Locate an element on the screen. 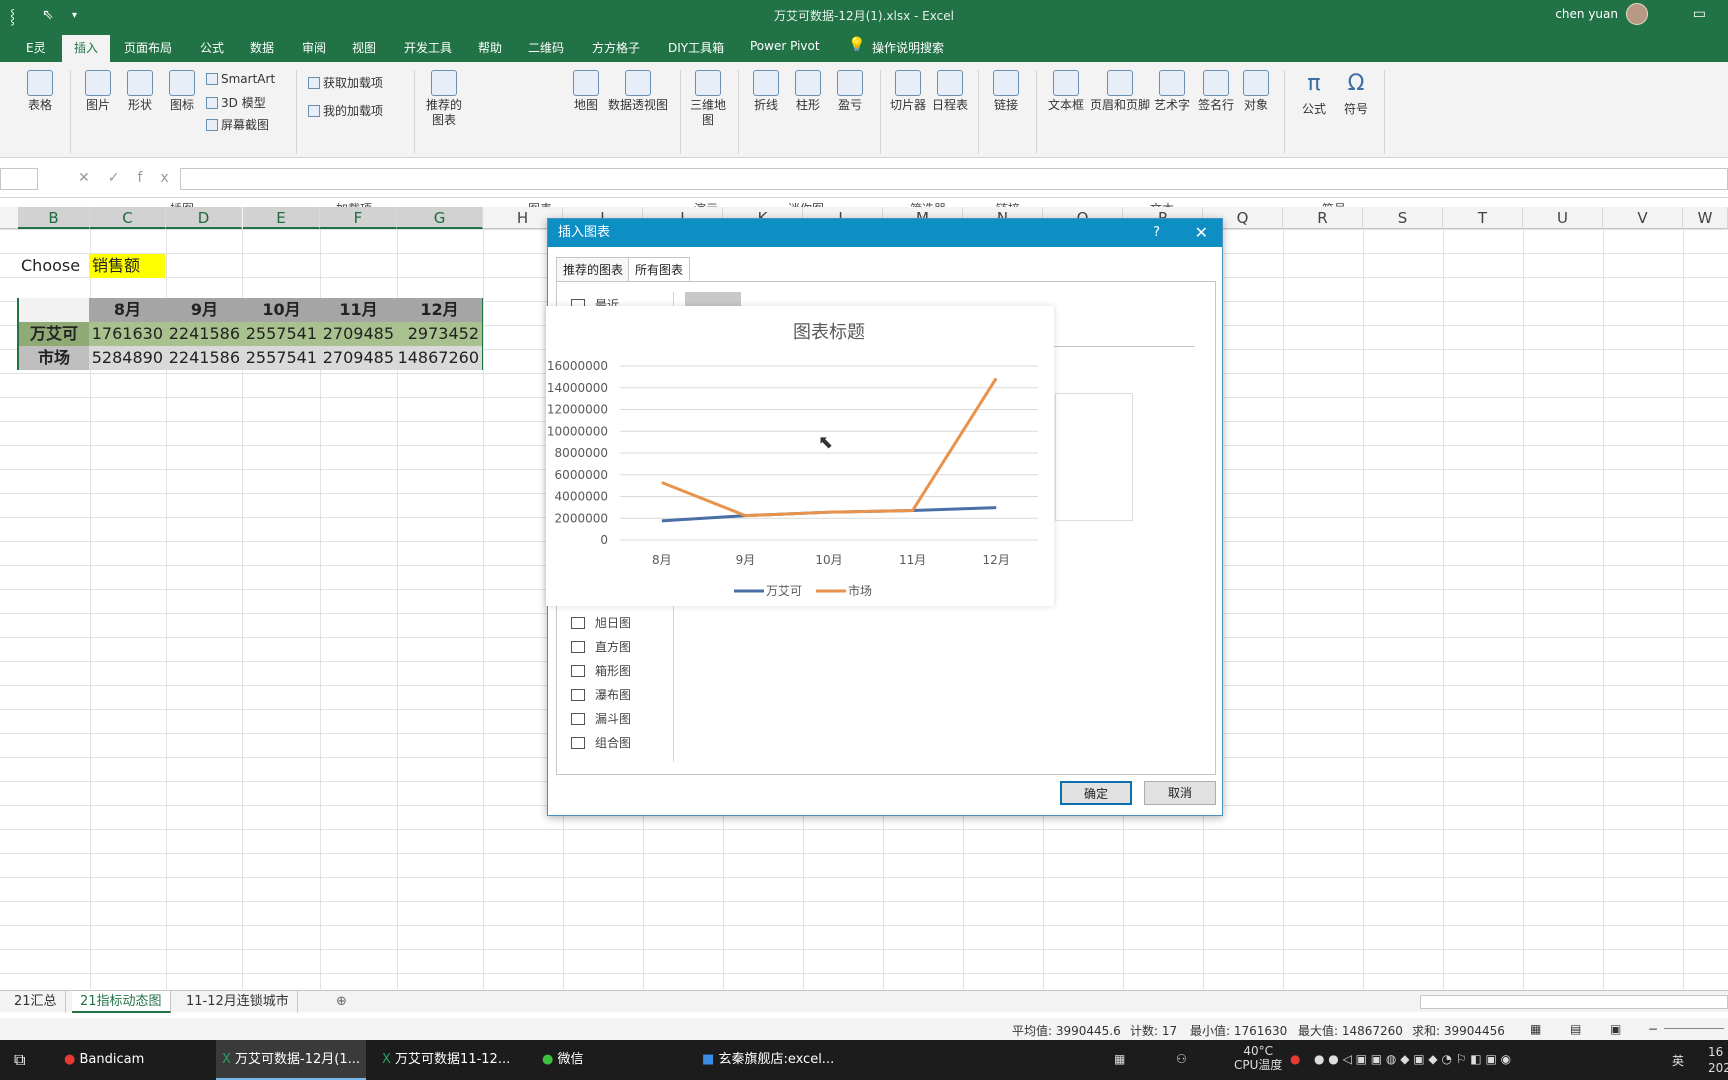 This screenshot has width=1728, height=1080. header-10: 10月 is located at coordinates (281, 310).